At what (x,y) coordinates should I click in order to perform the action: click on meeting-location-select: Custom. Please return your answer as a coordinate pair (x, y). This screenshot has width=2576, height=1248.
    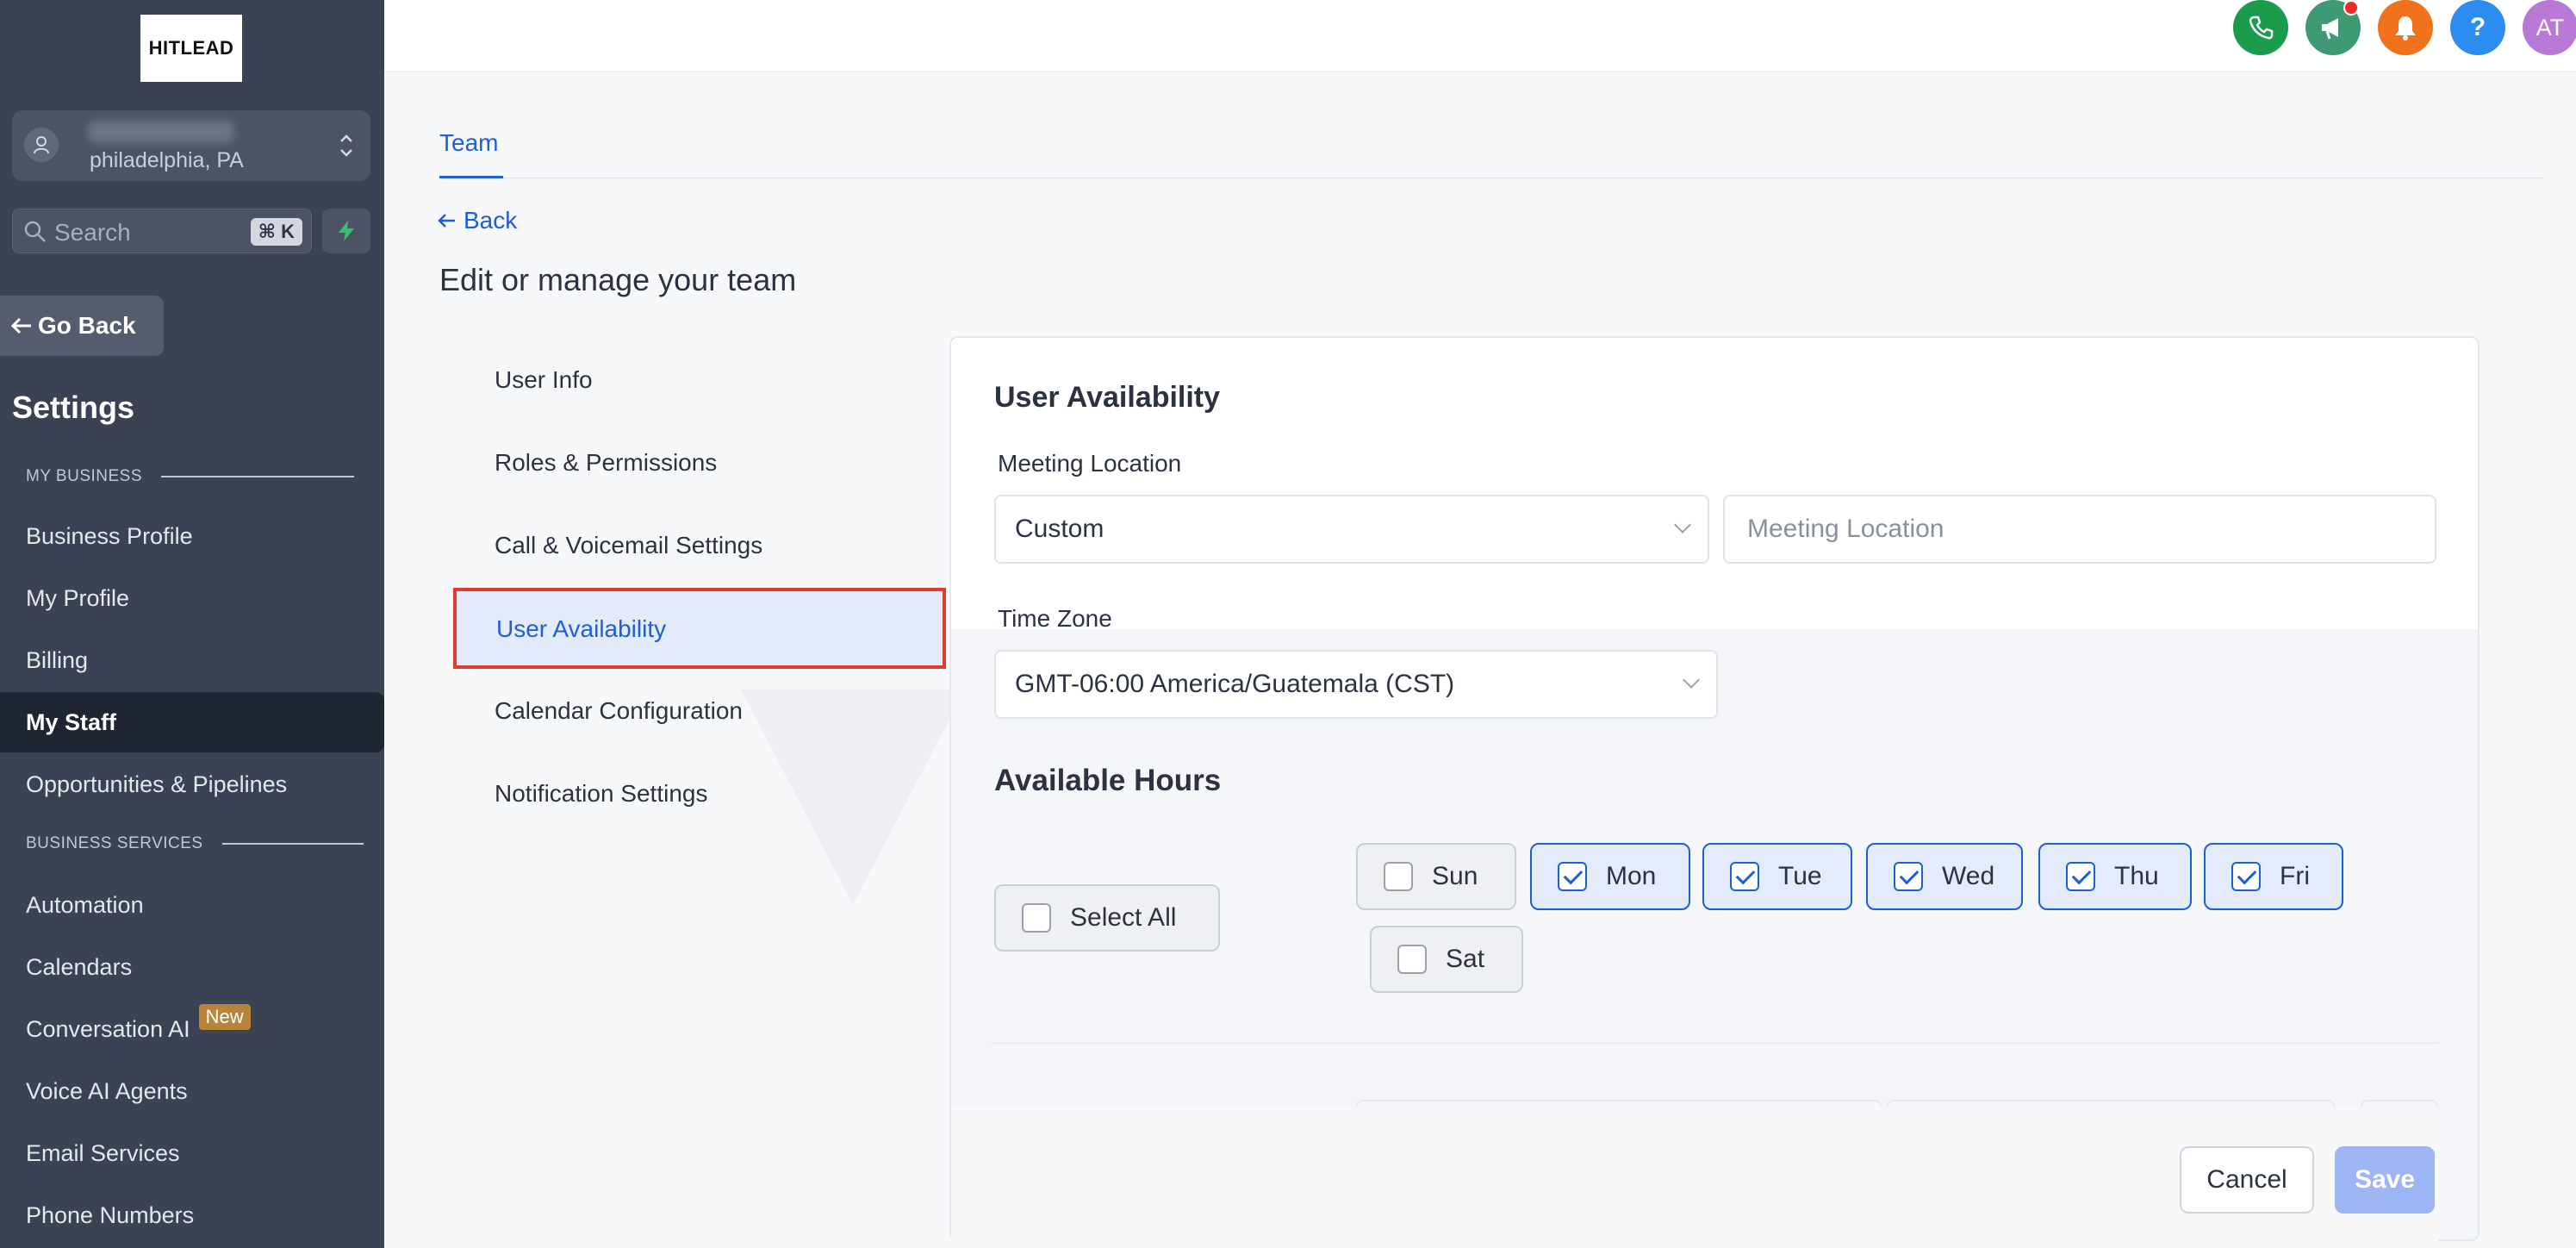
    Looking at the image, I should click on (1352, 530).